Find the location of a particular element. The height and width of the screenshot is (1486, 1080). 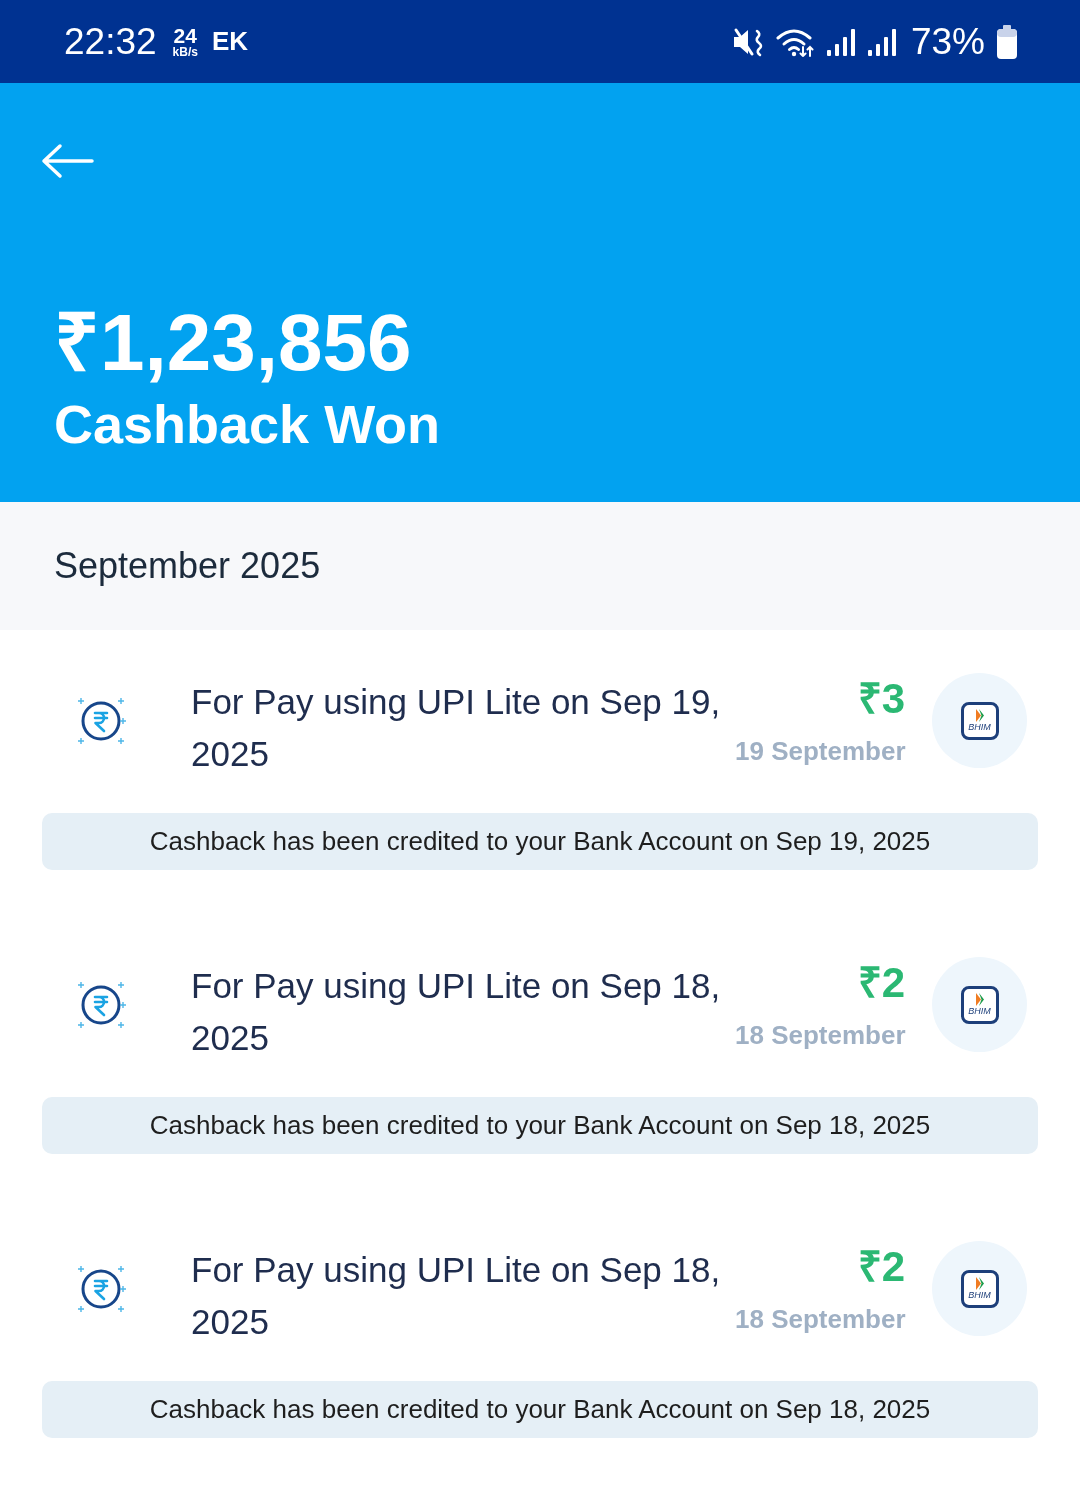

data-speed-value: 24 is located at coordinates (185, 35).